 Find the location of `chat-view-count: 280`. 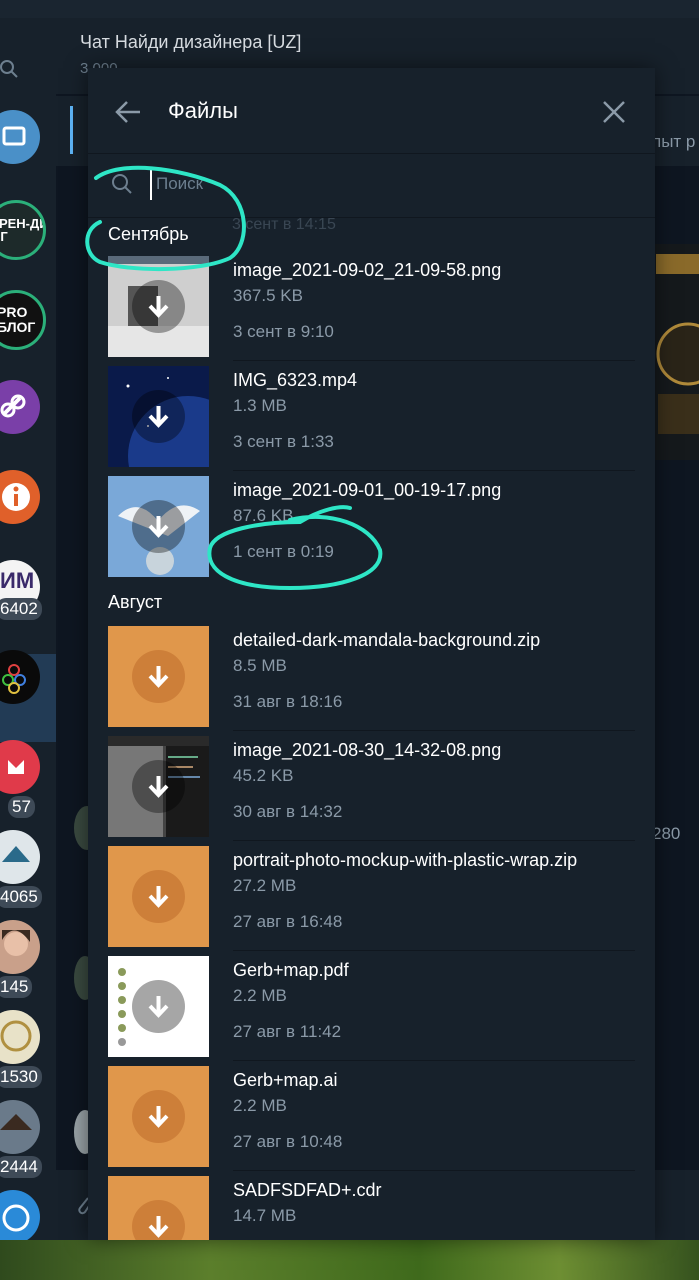

chat-view-count: 280 is located at coordinates (666, 833).